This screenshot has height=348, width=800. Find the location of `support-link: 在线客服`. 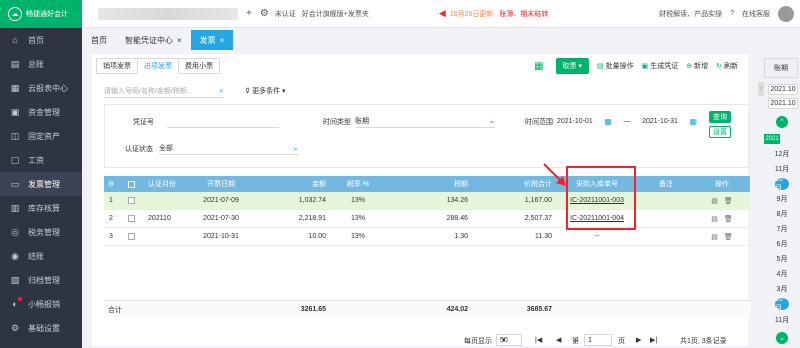

support-link: 在线客服 is located at coordinates (756, 14).